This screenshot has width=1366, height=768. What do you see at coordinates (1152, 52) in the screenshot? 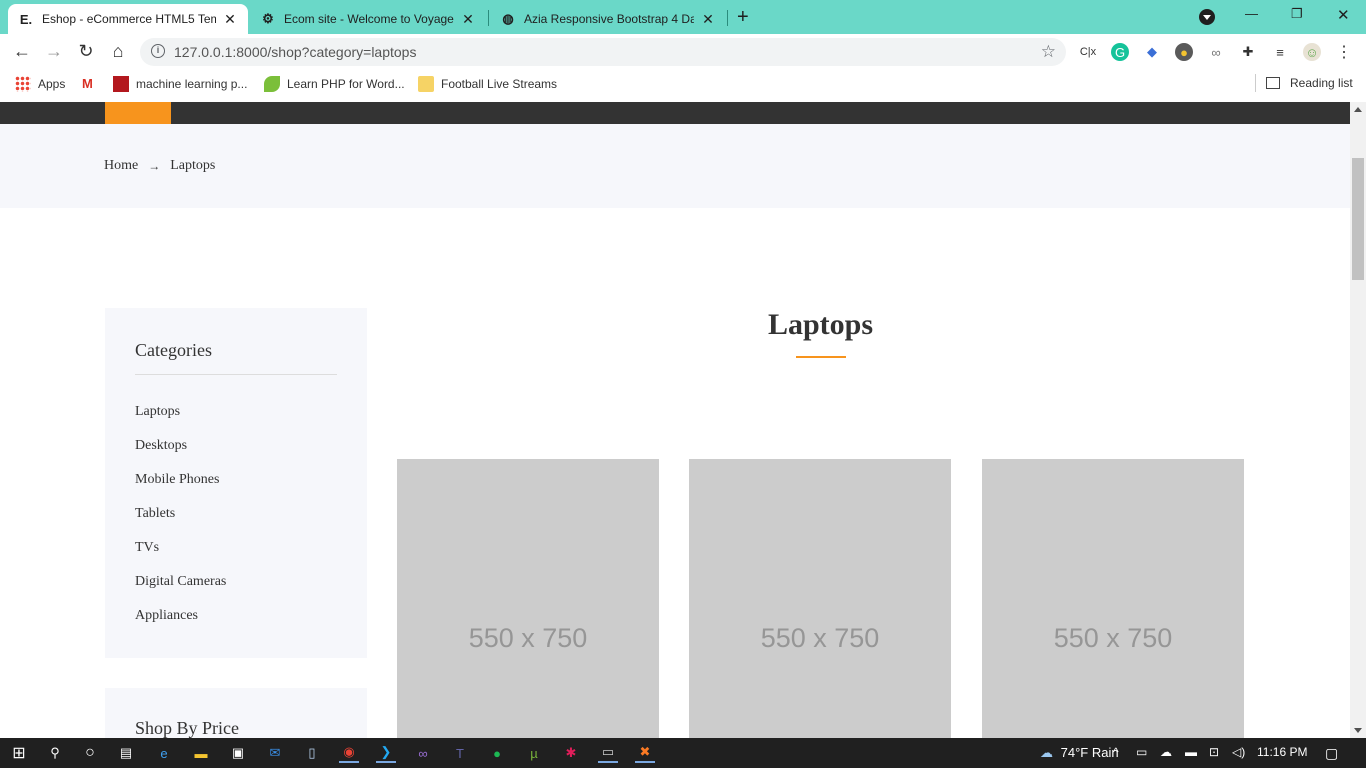
I see `extension-cap-icon: ◆` at bounding box center [1152, 52].